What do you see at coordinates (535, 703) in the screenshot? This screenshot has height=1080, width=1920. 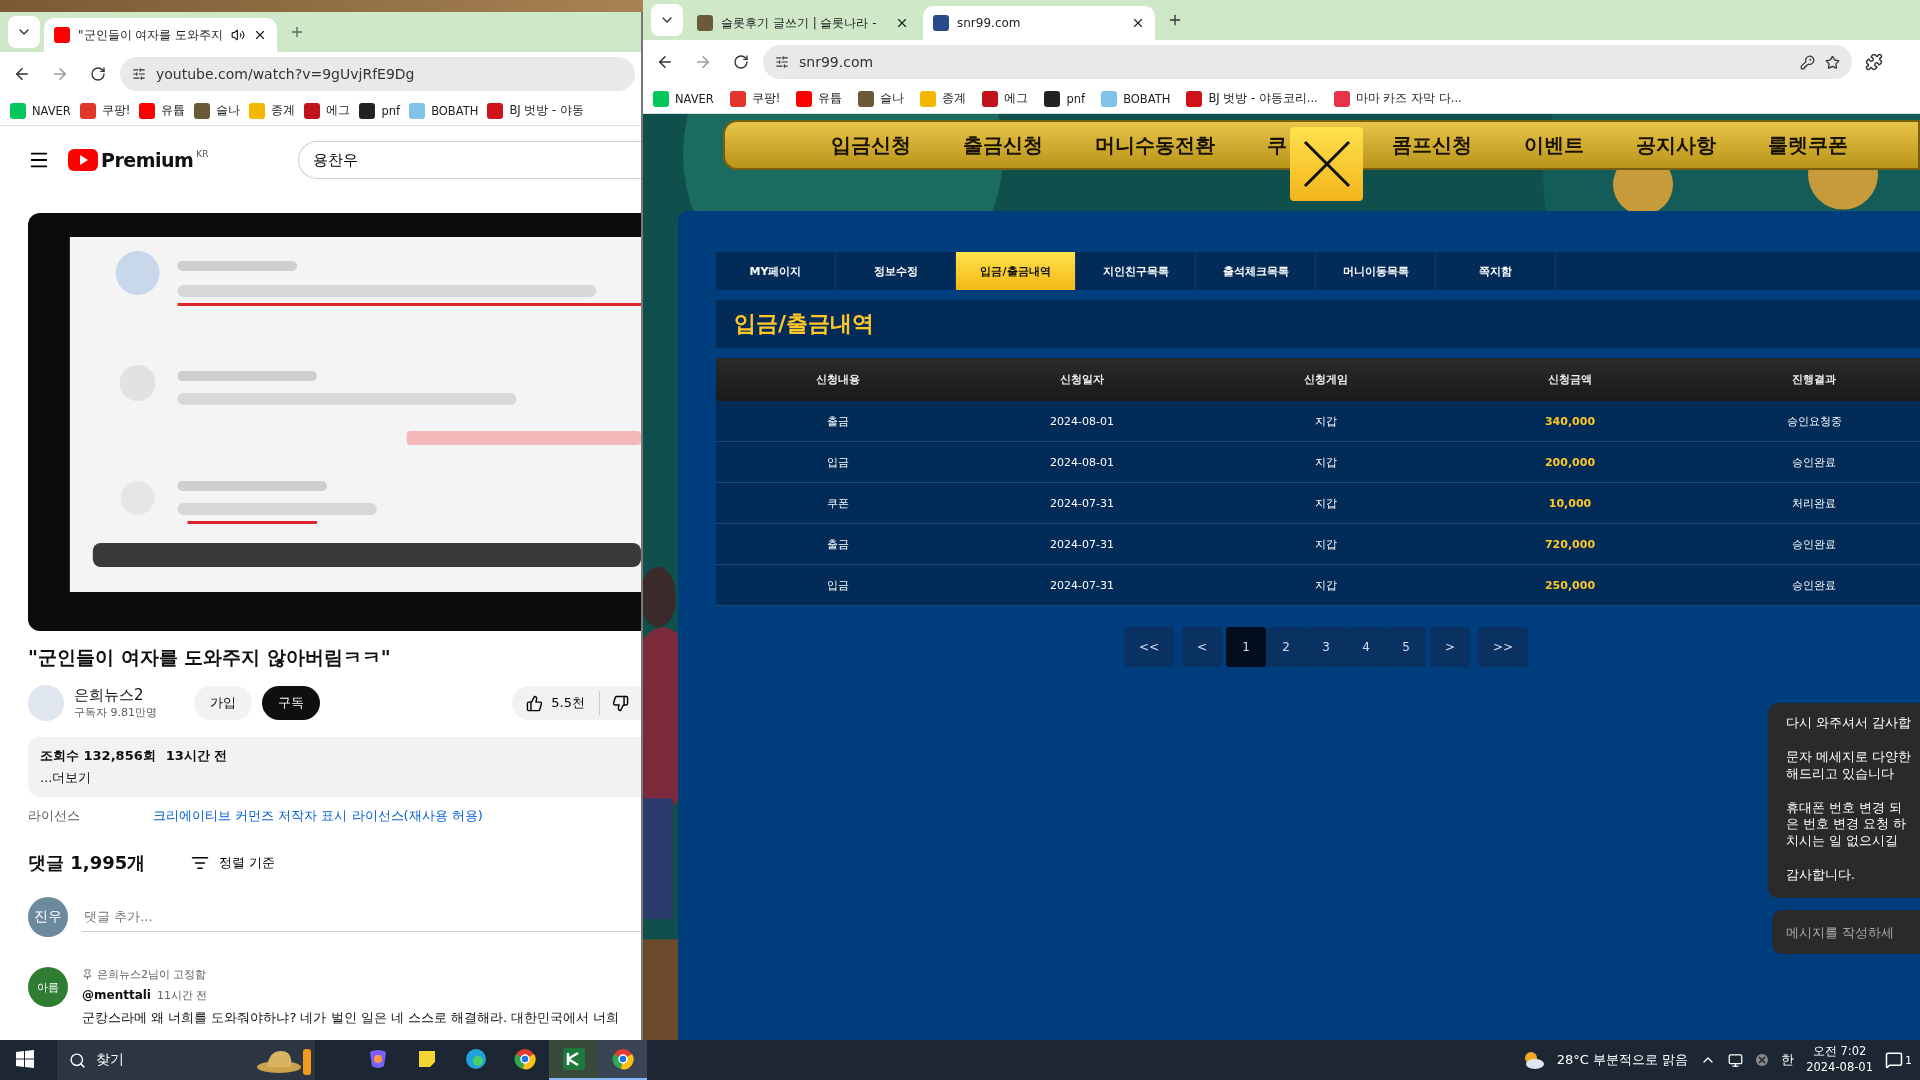 I see `thumbs-up-icon` at bounding box center [535, 703].